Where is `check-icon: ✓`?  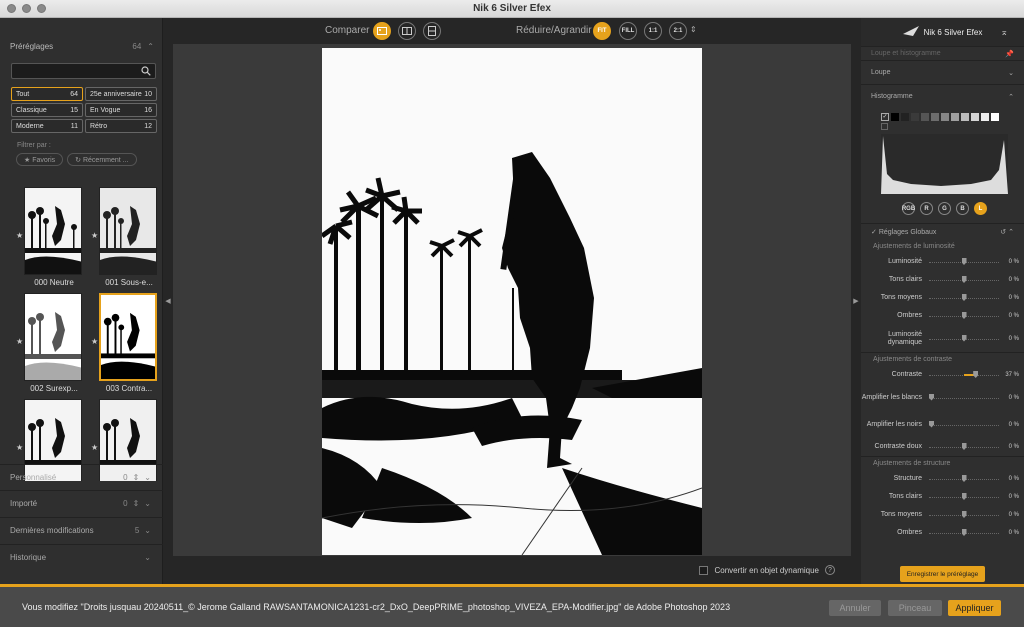
check-icon: ✓ is located at coordinates (874, 232).